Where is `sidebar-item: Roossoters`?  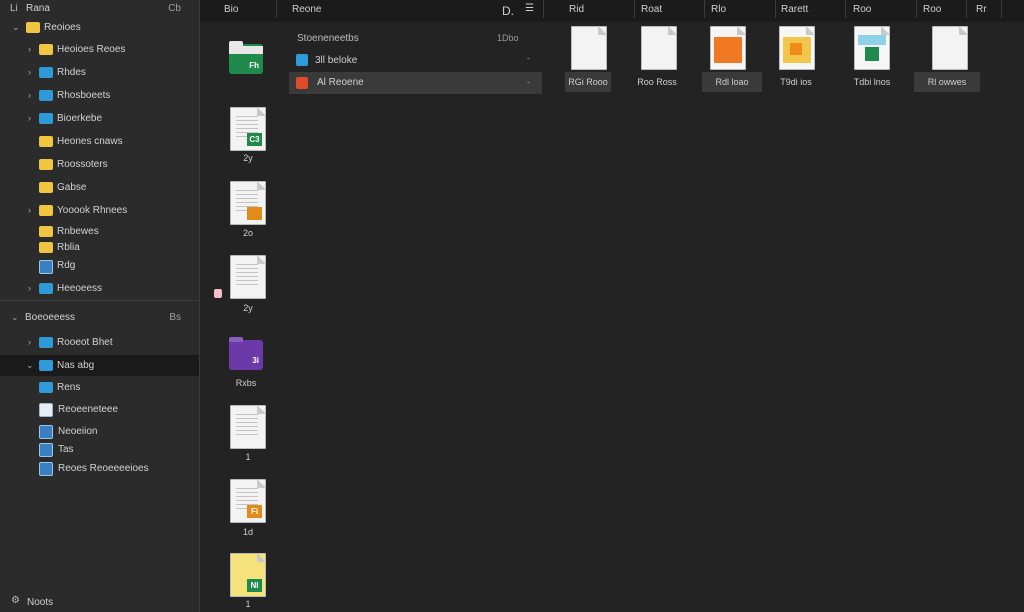 sidebar-item: Roossoters is located at coordinates (99, 164).